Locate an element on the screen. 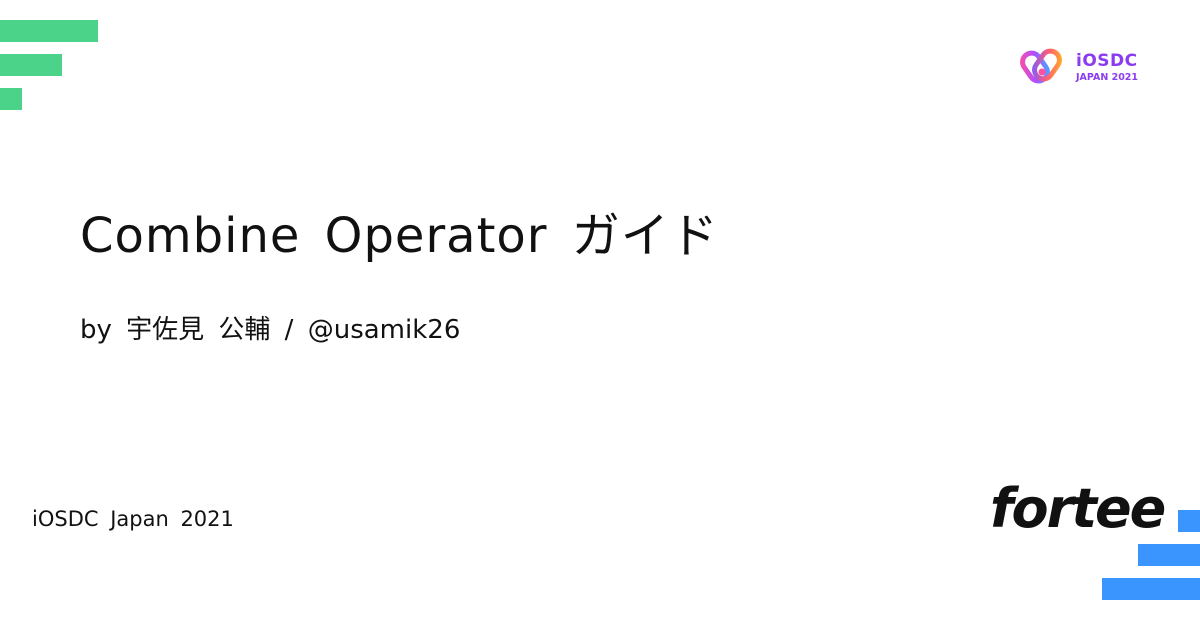  iosdc-infinity-icon is located at coordinates (1041, 66).